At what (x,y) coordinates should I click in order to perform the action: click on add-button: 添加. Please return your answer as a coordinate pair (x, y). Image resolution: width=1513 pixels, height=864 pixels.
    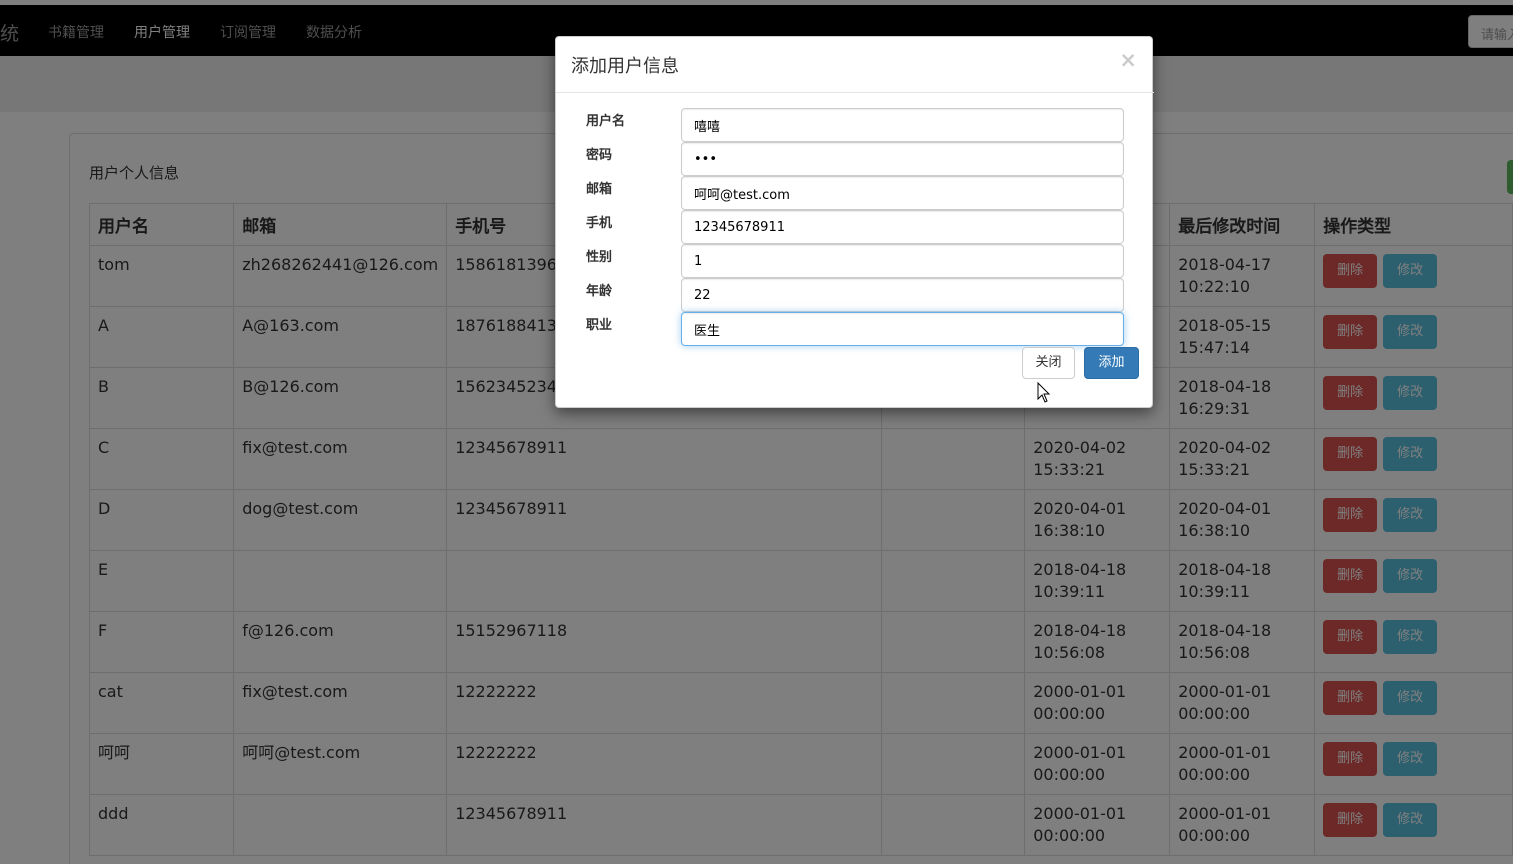
    Looking at the image, I should click on (1111, 363).